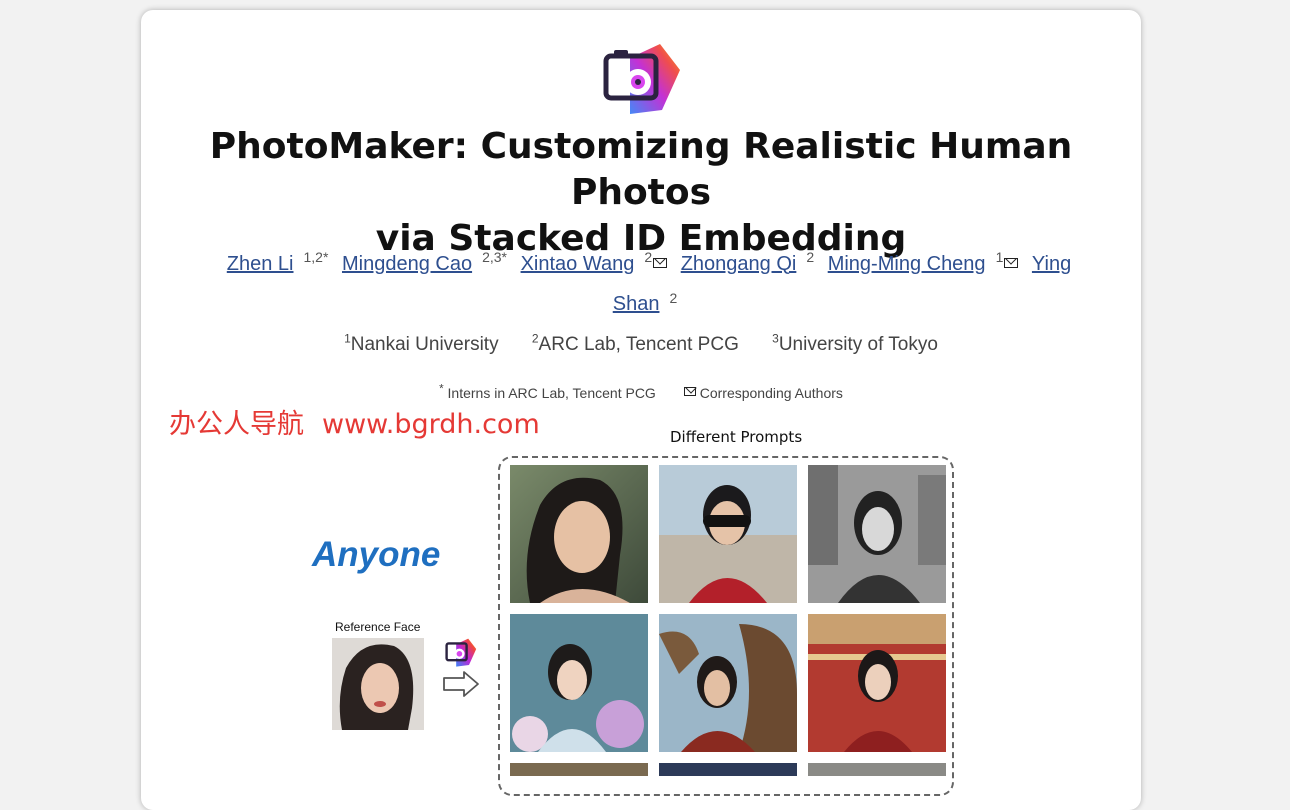  Describe the element at coordinates (999, 257) in the screenshot. I see `author-sup: 1` at that location.